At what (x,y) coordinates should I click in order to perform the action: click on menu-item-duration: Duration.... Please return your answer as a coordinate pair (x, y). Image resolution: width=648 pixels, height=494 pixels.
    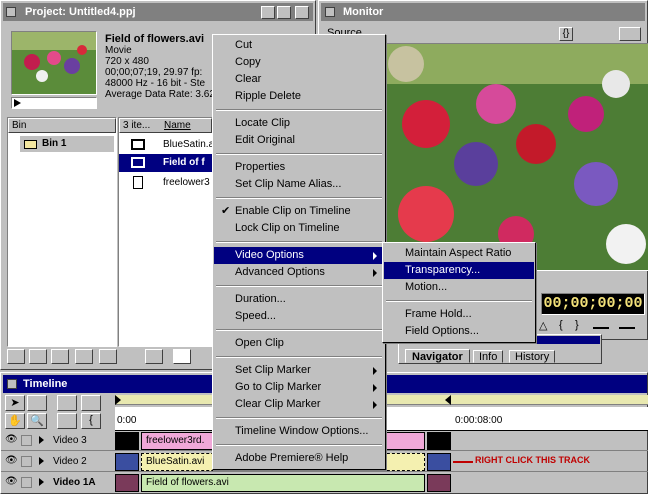
    Looking at the image, I should click on (299, 299).